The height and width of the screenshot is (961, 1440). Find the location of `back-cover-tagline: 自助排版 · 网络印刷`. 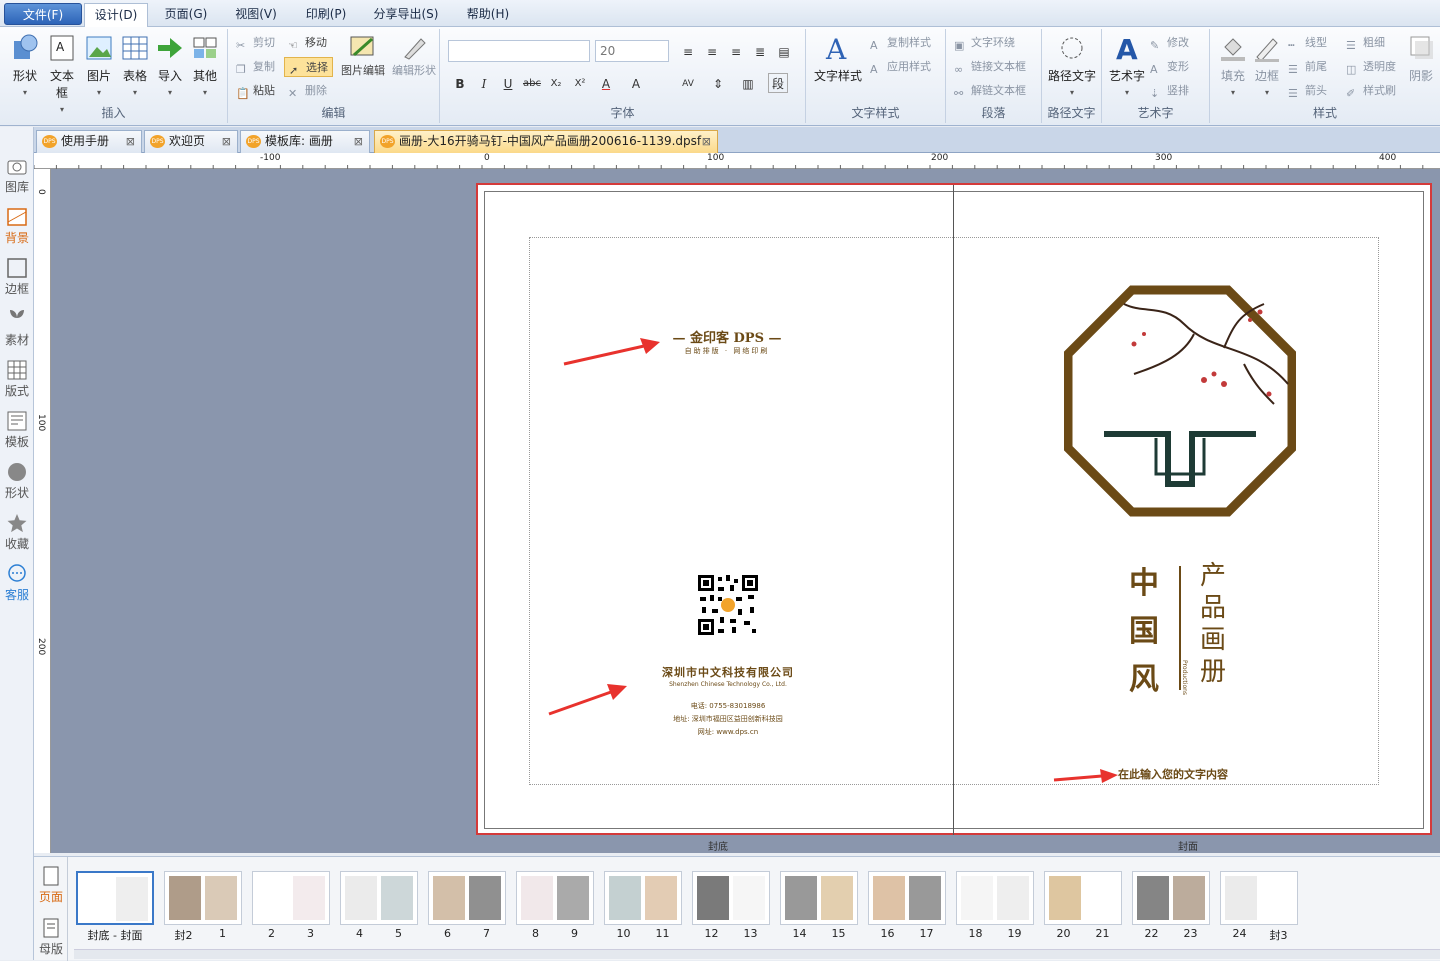

back-cover-tagline: 自助排版 · 网络印刷 is located at coordinates (727, 351).